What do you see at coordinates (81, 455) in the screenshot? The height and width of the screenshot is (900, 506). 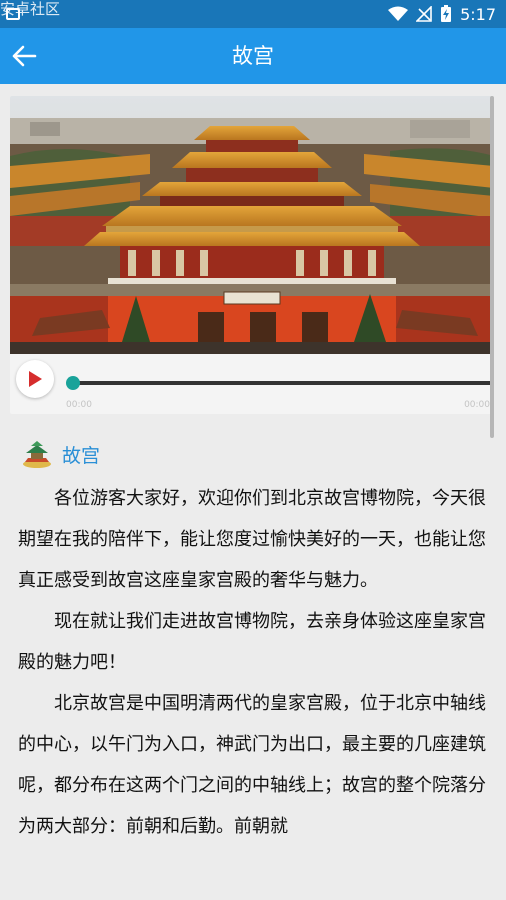 I see `section-name: 故宫` at bounding box center [81, 455].